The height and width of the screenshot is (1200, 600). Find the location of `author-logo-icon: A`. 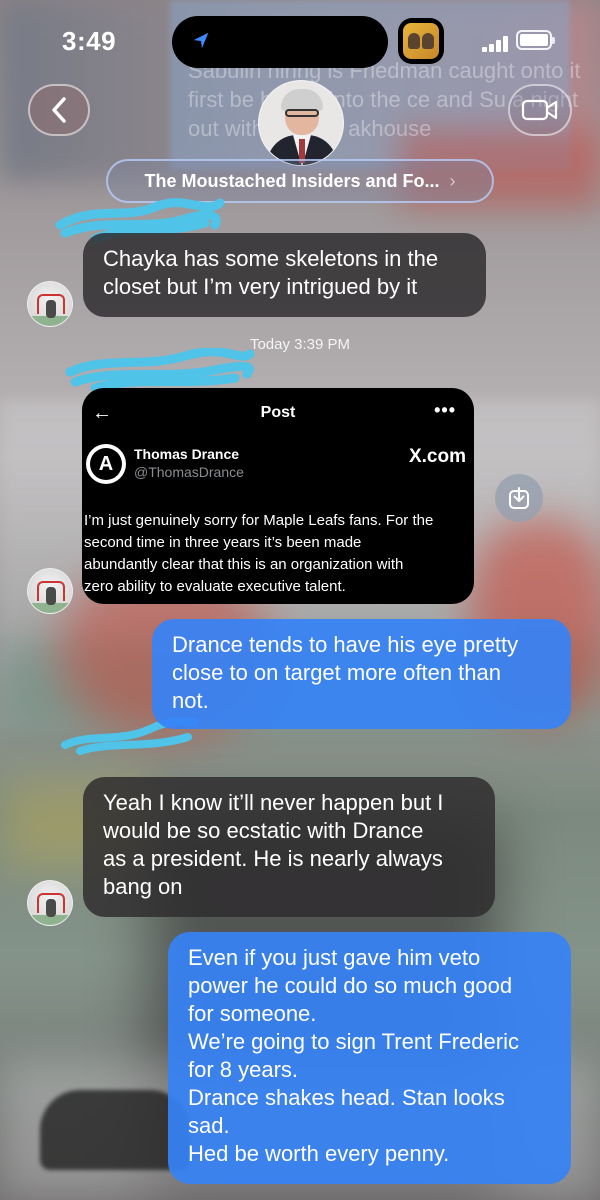

author-logo-icon: A is located at coordinates (106, 464).